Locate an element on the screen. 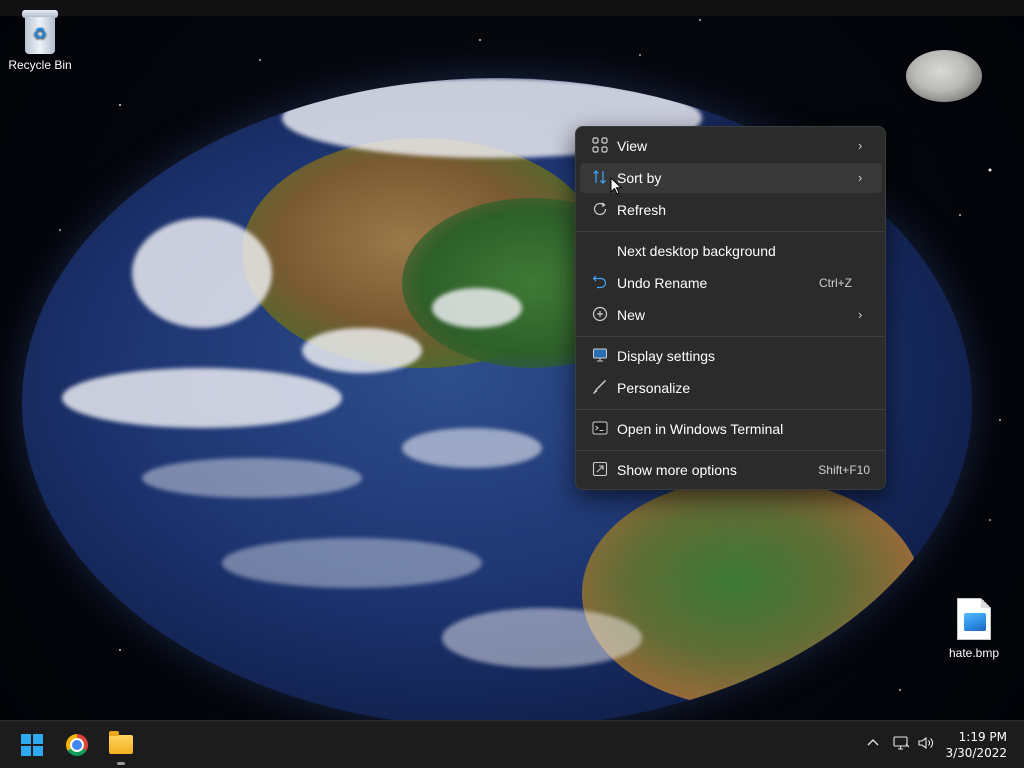 Image resolution: width=1024 pixels, height=768 pixels. taskbar-chrome-button is located at coordinates (77, 745).